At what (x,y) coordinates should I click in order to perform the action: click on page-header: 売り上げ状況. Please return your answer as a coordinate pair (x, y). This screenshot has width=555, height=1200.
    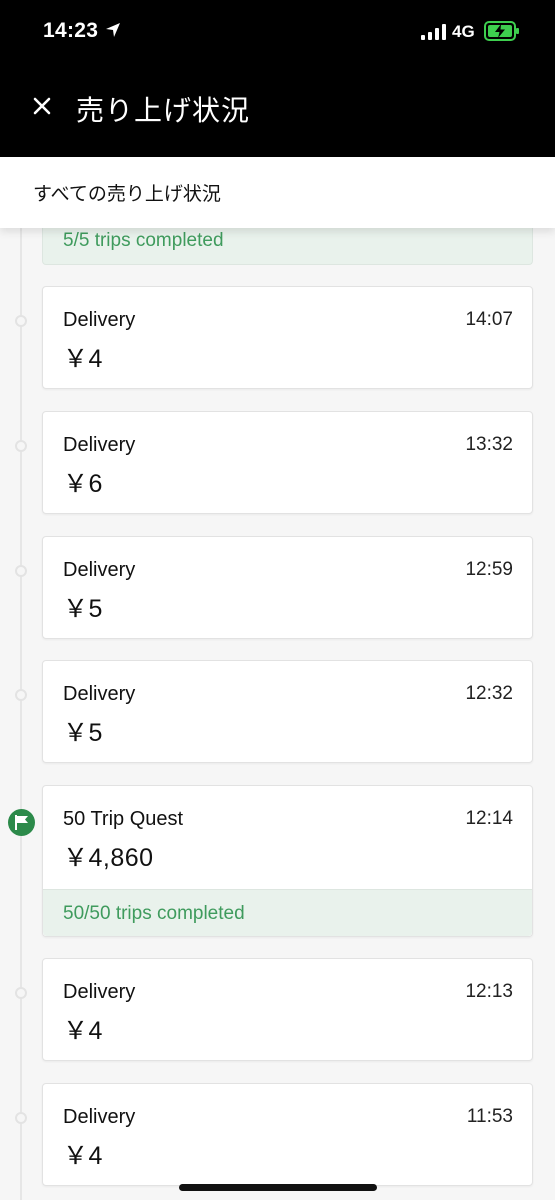
    Looking at the image, I should click on (277, 109).